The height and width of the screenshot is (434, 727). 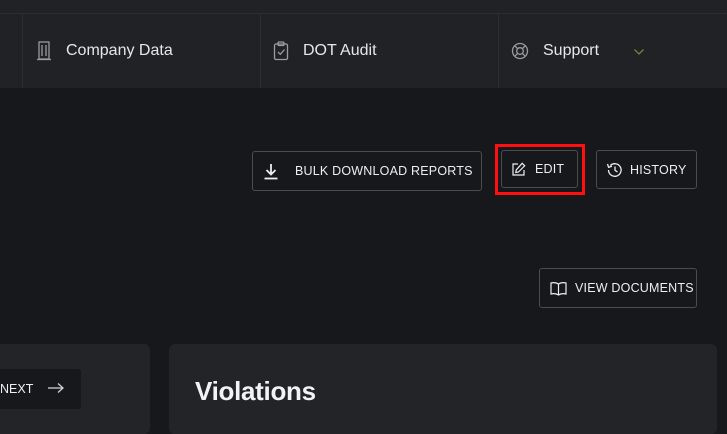 I want to click on nav-item-support: Support, so click(x=555, y=51).